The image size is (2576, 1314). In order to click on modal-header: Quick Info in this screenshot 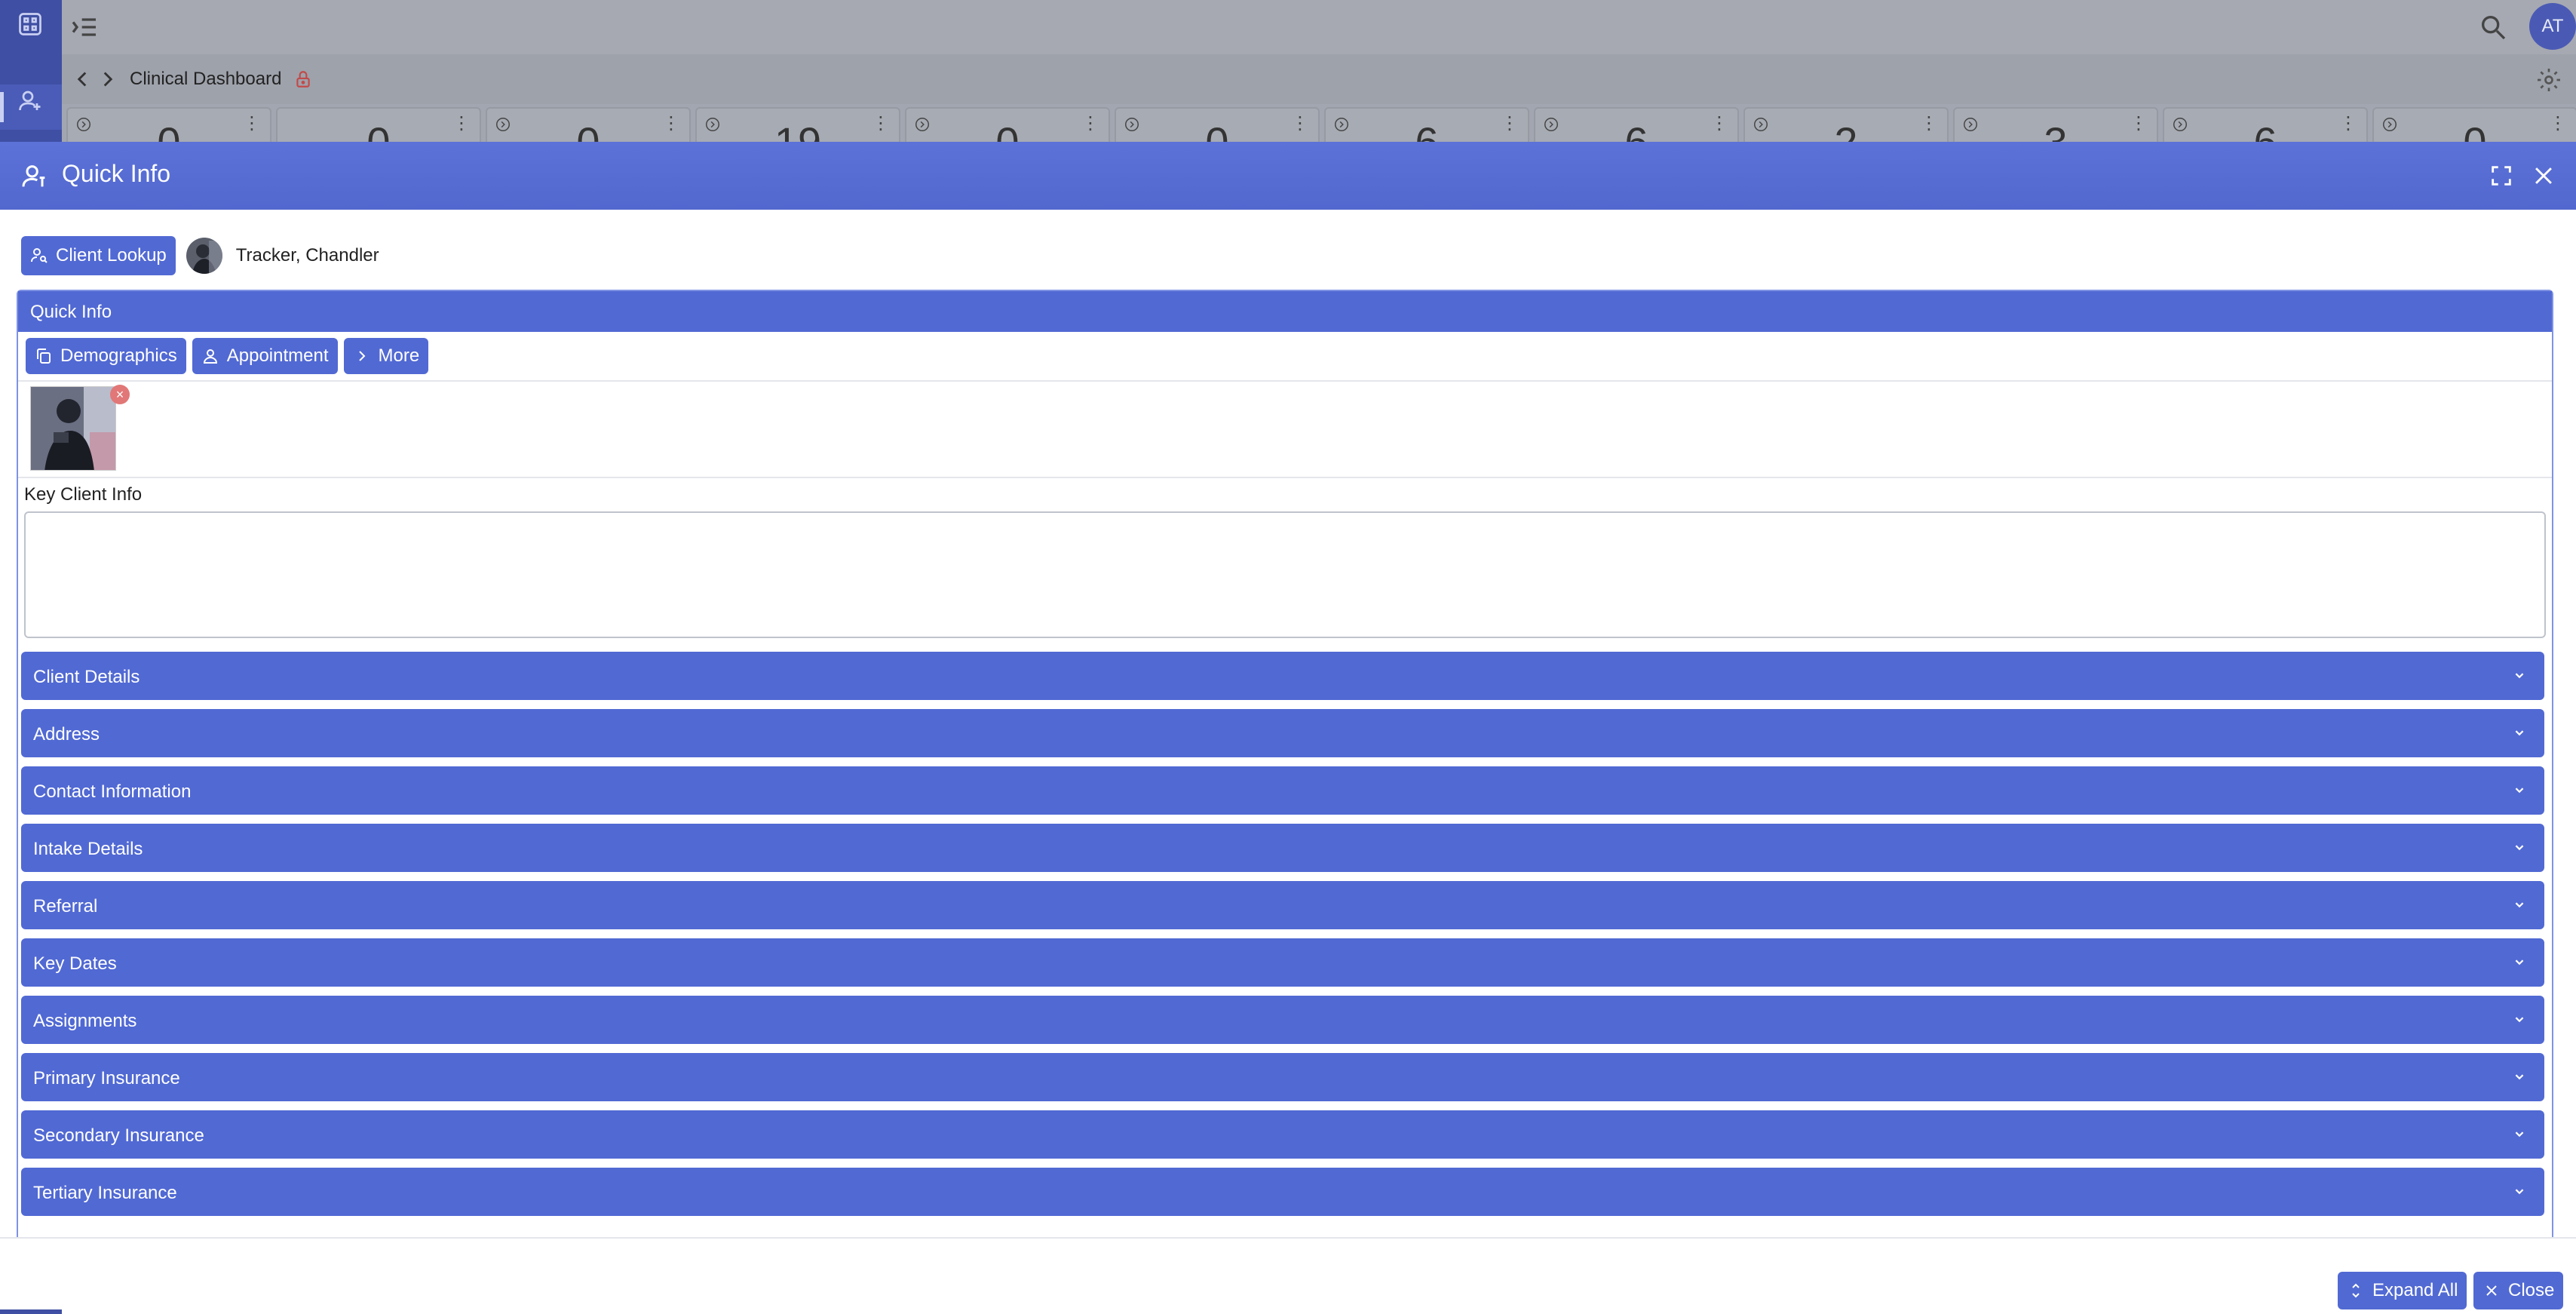, I will do `click(1288, 176)`.